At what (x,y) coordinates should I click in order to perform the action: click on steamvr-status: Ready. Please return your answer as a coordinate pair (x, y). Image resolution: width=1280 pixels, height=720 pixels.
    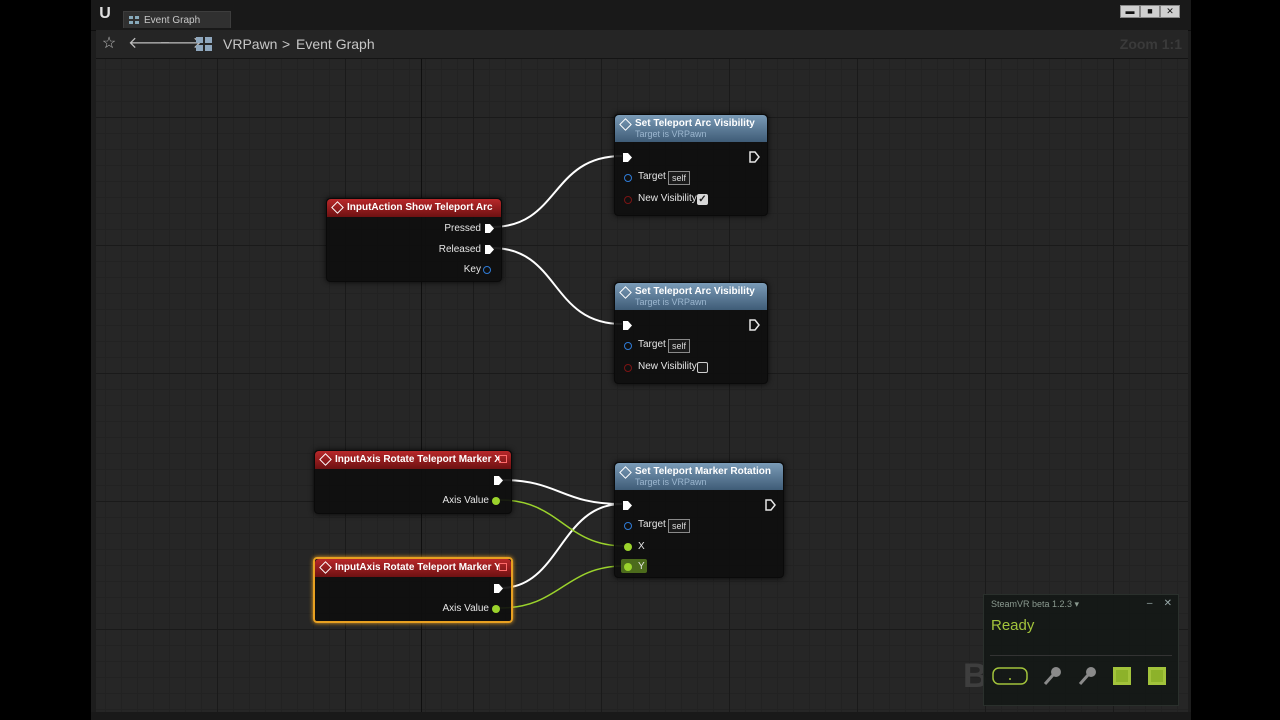
    Looking at the image, I should click on (1013, 625).